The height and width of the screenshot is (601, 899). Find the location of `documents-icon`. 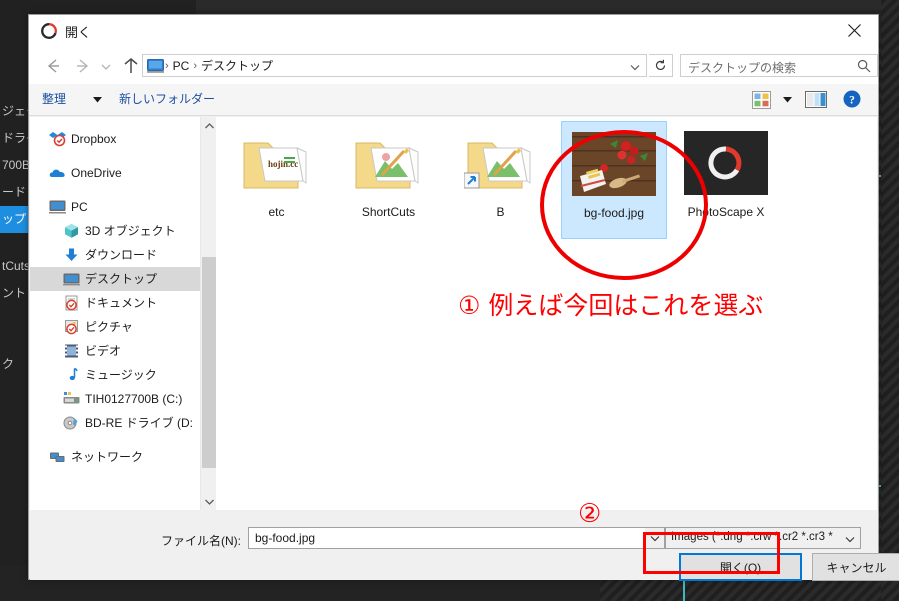

documents-icon is located at coordinates (71, 303).